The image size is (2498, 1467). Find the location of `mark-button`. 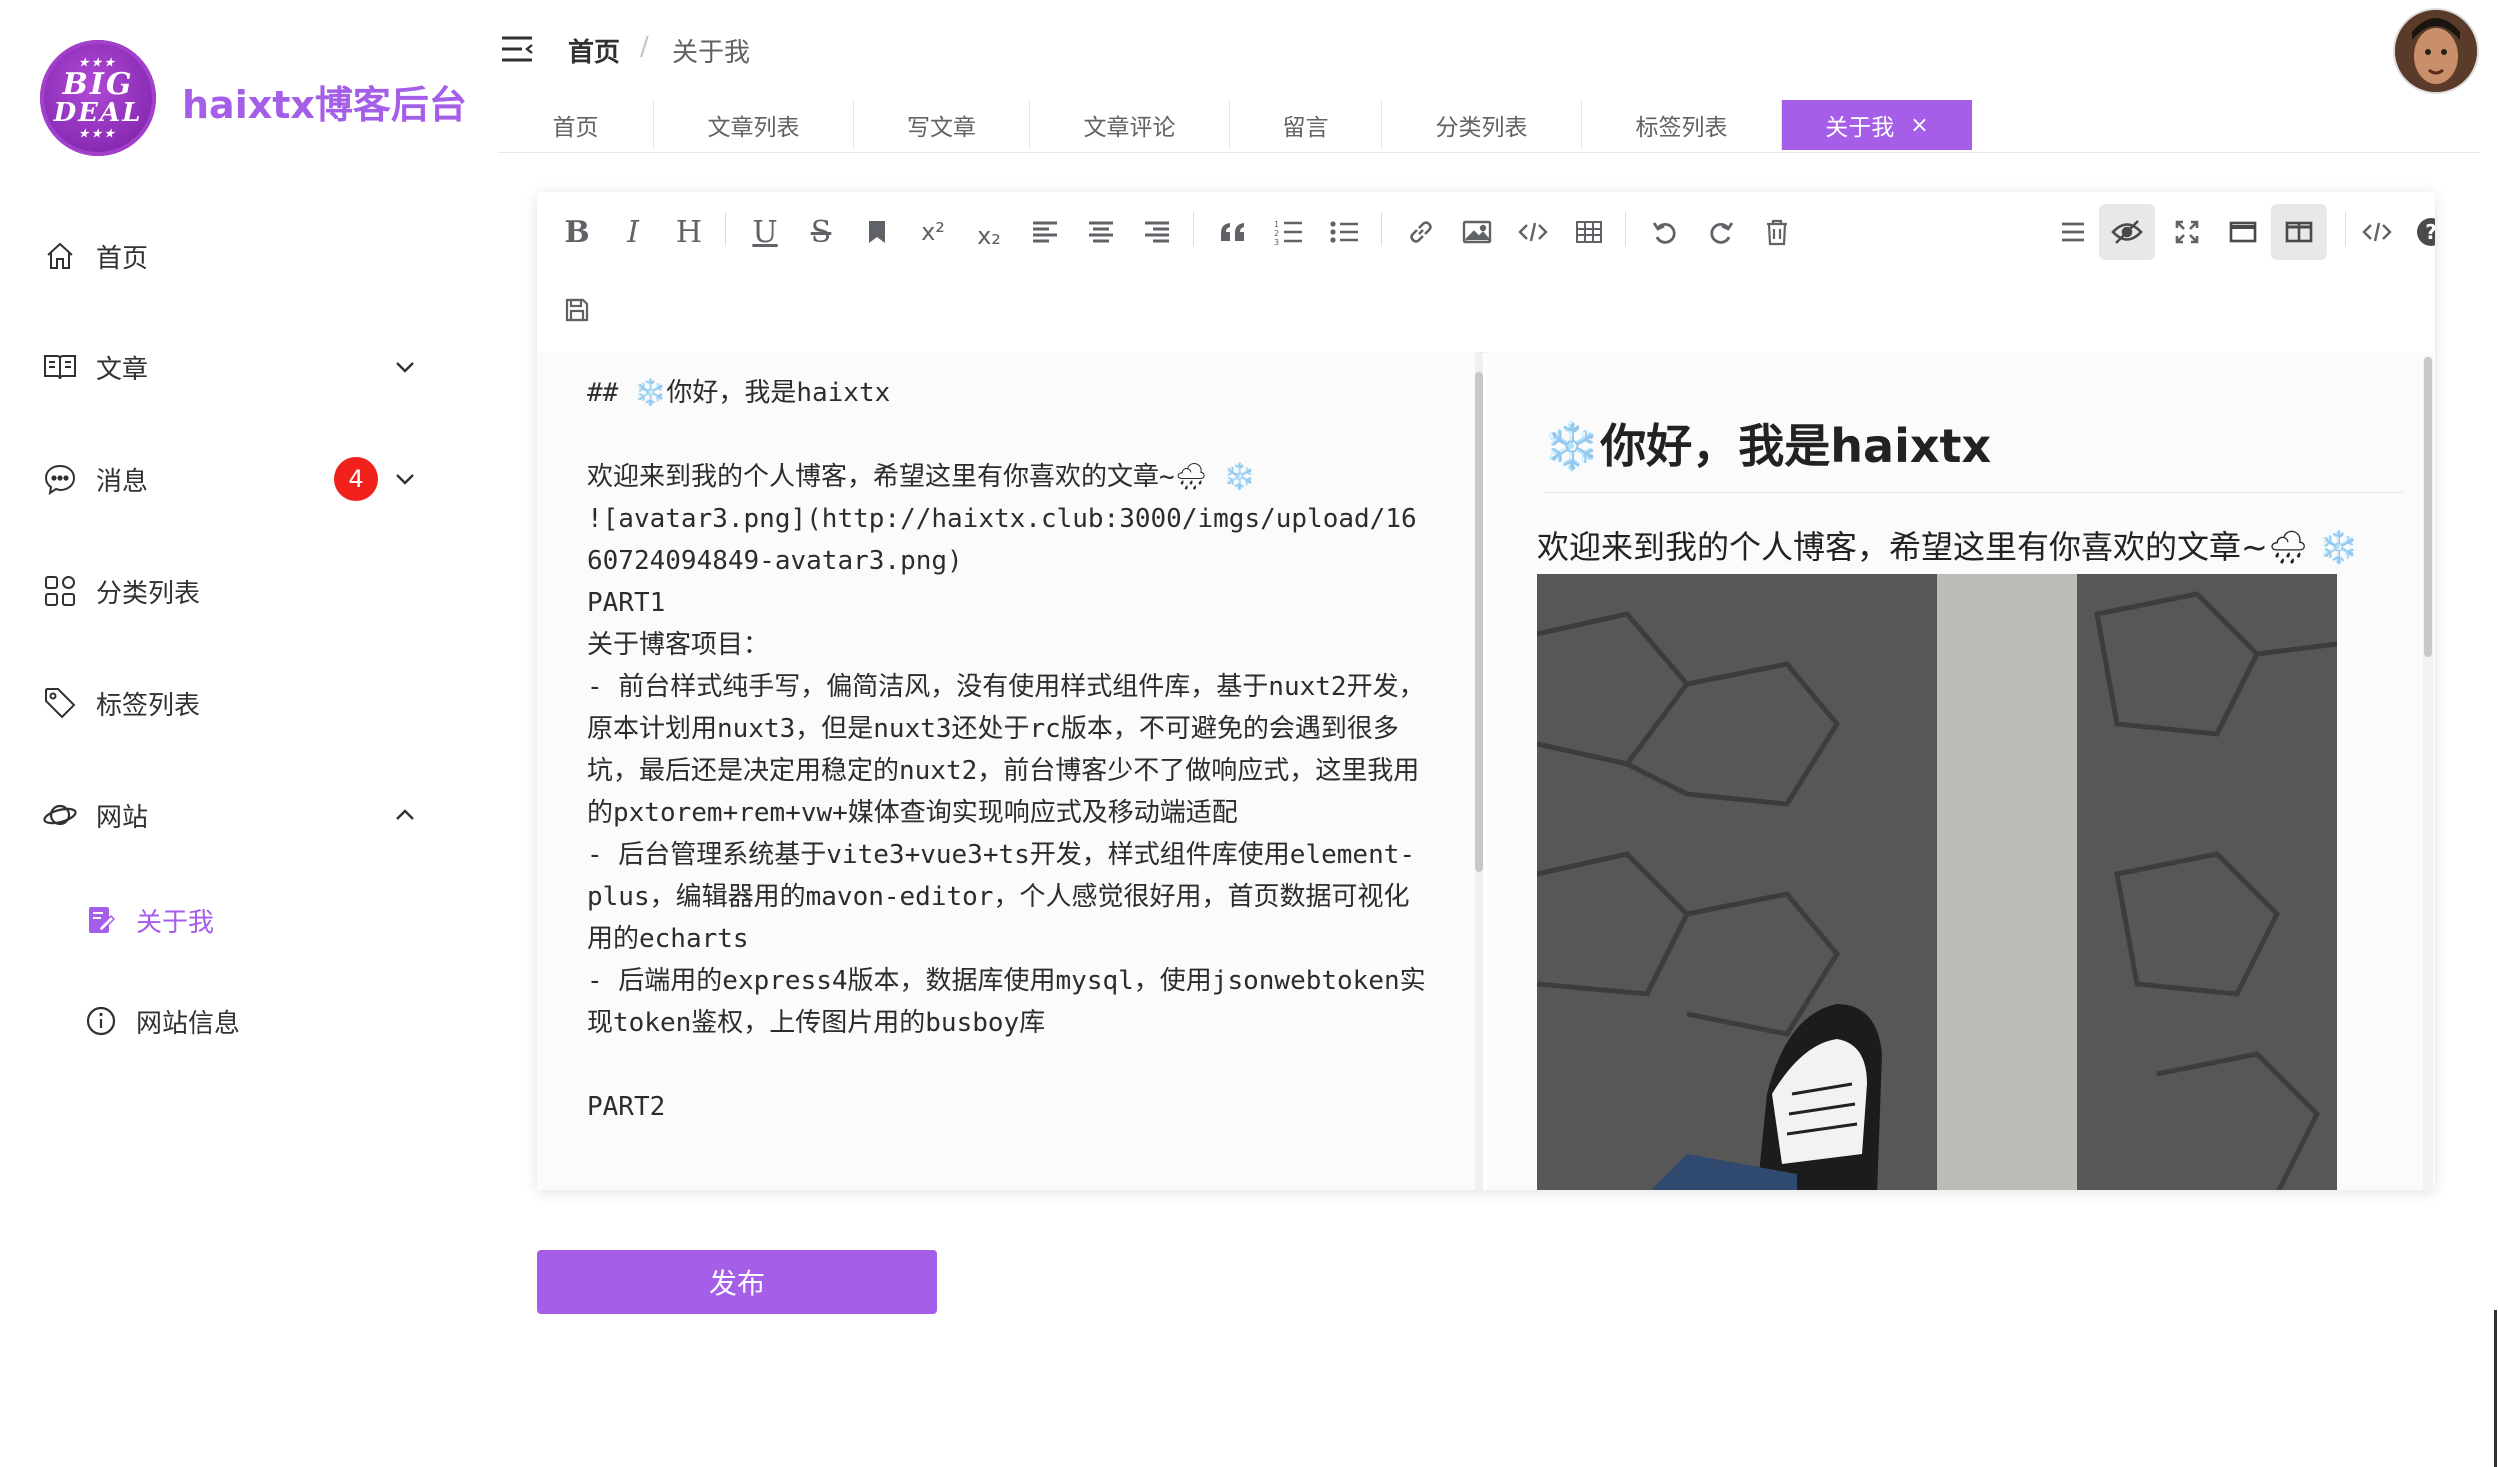

mark-button is located at coordinates (877, 232).